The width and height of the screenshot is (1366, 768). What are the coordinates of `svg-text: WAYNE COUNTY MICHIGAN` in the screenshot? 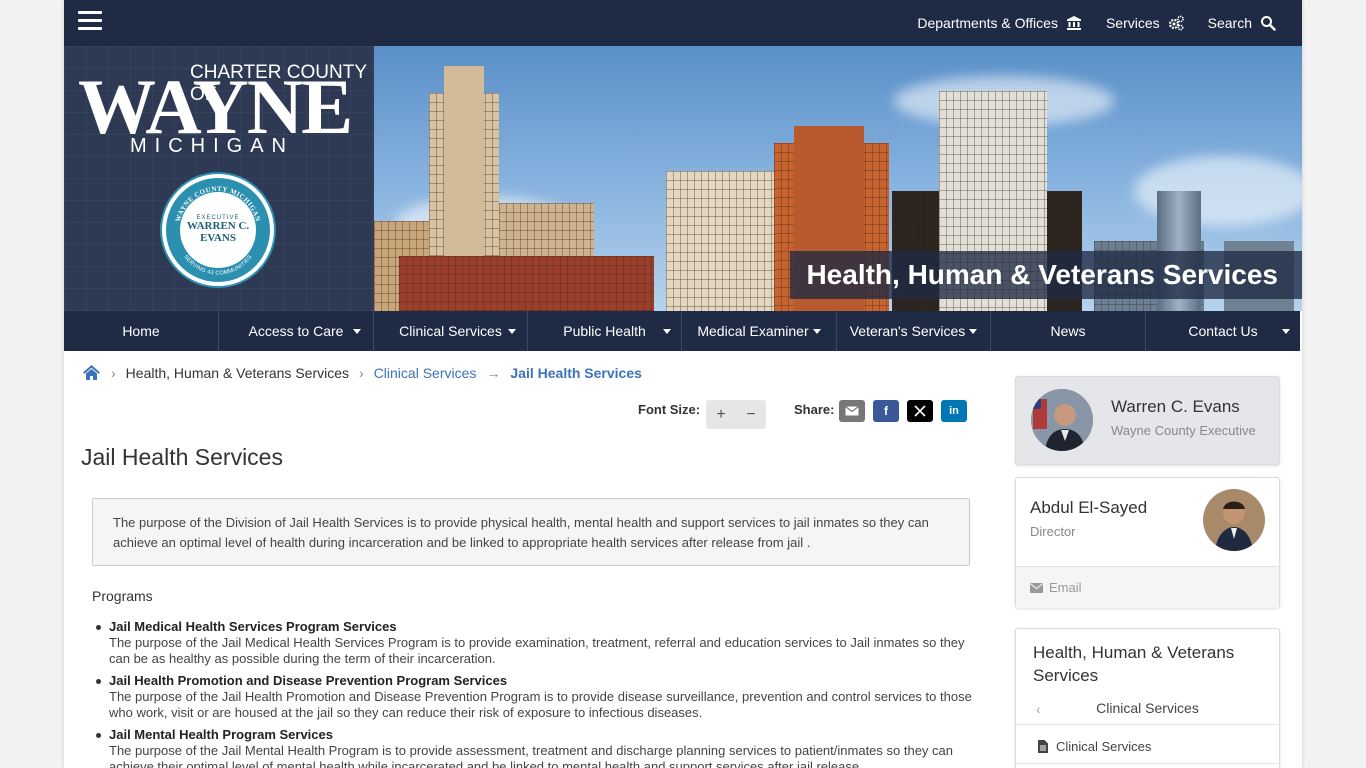 It's located at (218, 204).